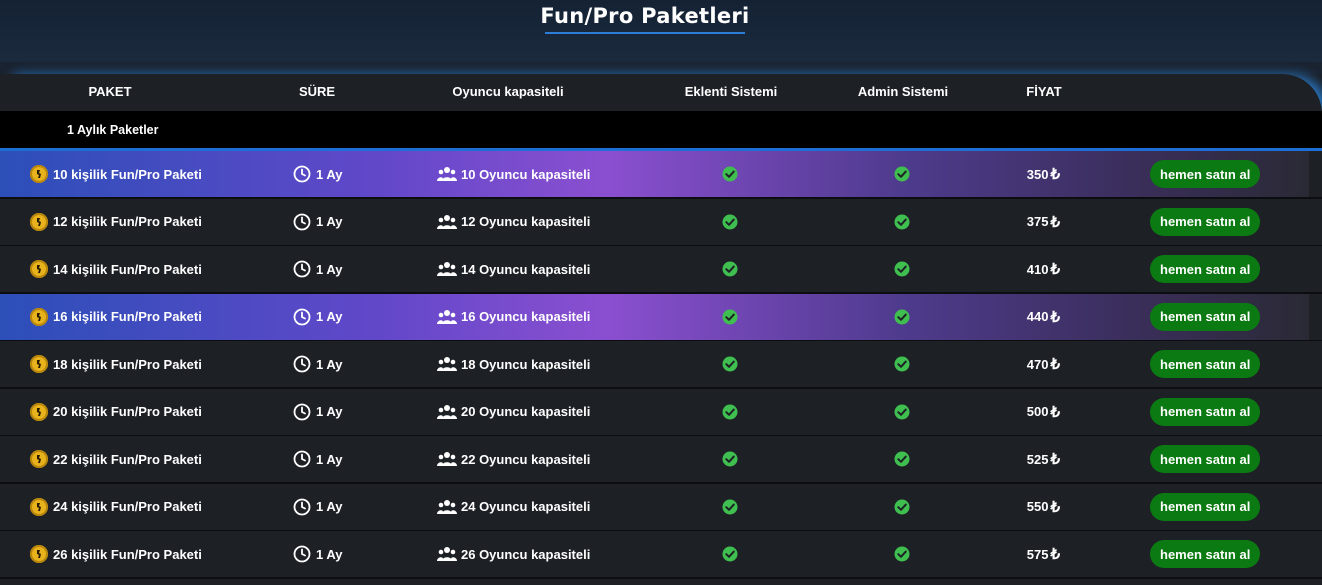  What do you see at coordinates (127, 364) in the screenshot?
I see `package-name: 18 kişilik Fun/Pro Paketi` at bounding box center [127, 364].